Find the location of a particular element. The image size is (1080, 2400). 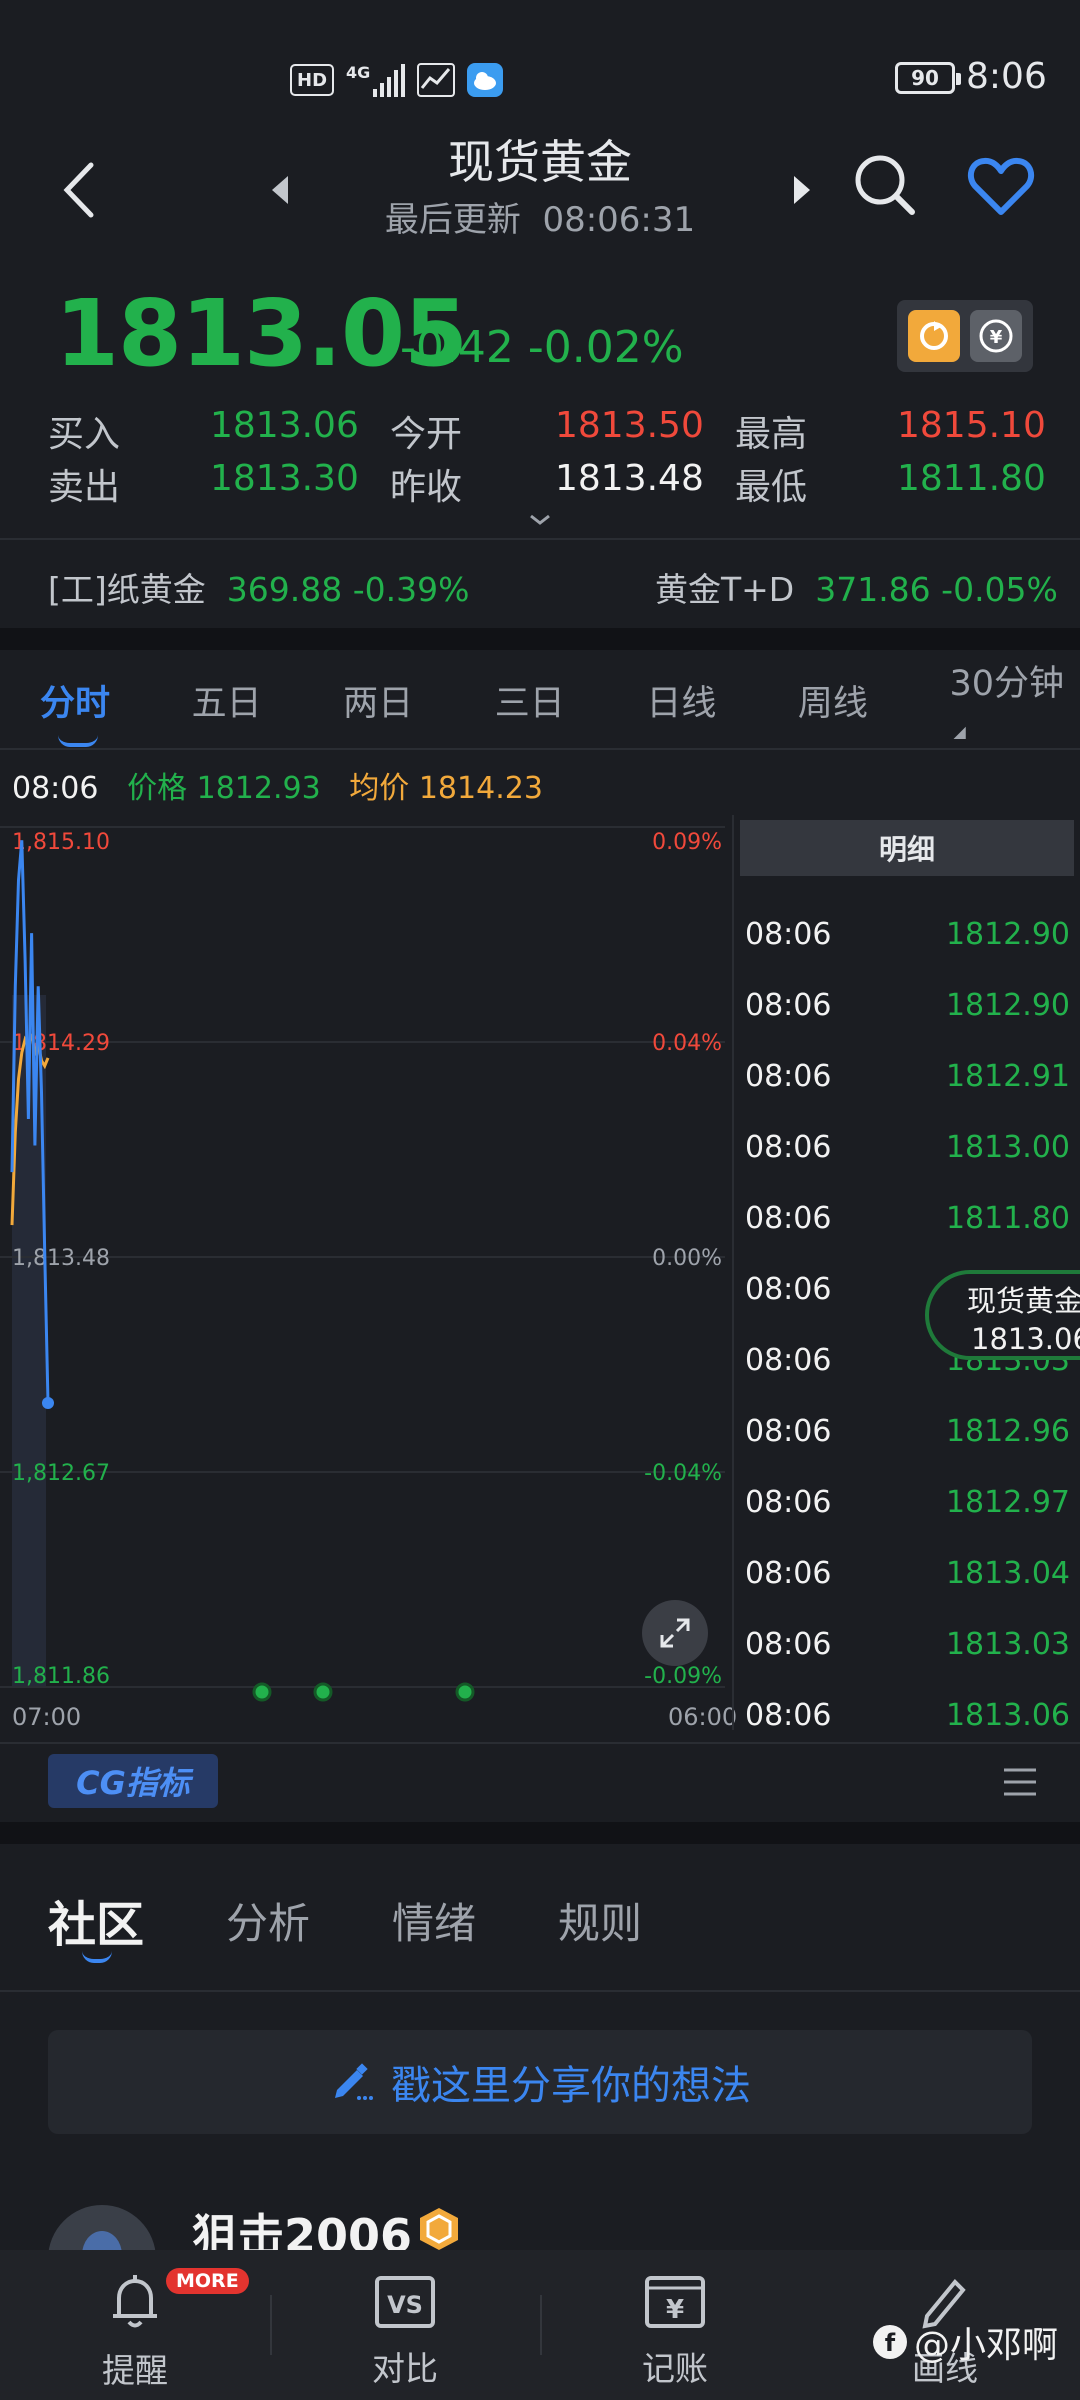

y-tick-label: 1,813.48 is located at coordinates (61, 1258).